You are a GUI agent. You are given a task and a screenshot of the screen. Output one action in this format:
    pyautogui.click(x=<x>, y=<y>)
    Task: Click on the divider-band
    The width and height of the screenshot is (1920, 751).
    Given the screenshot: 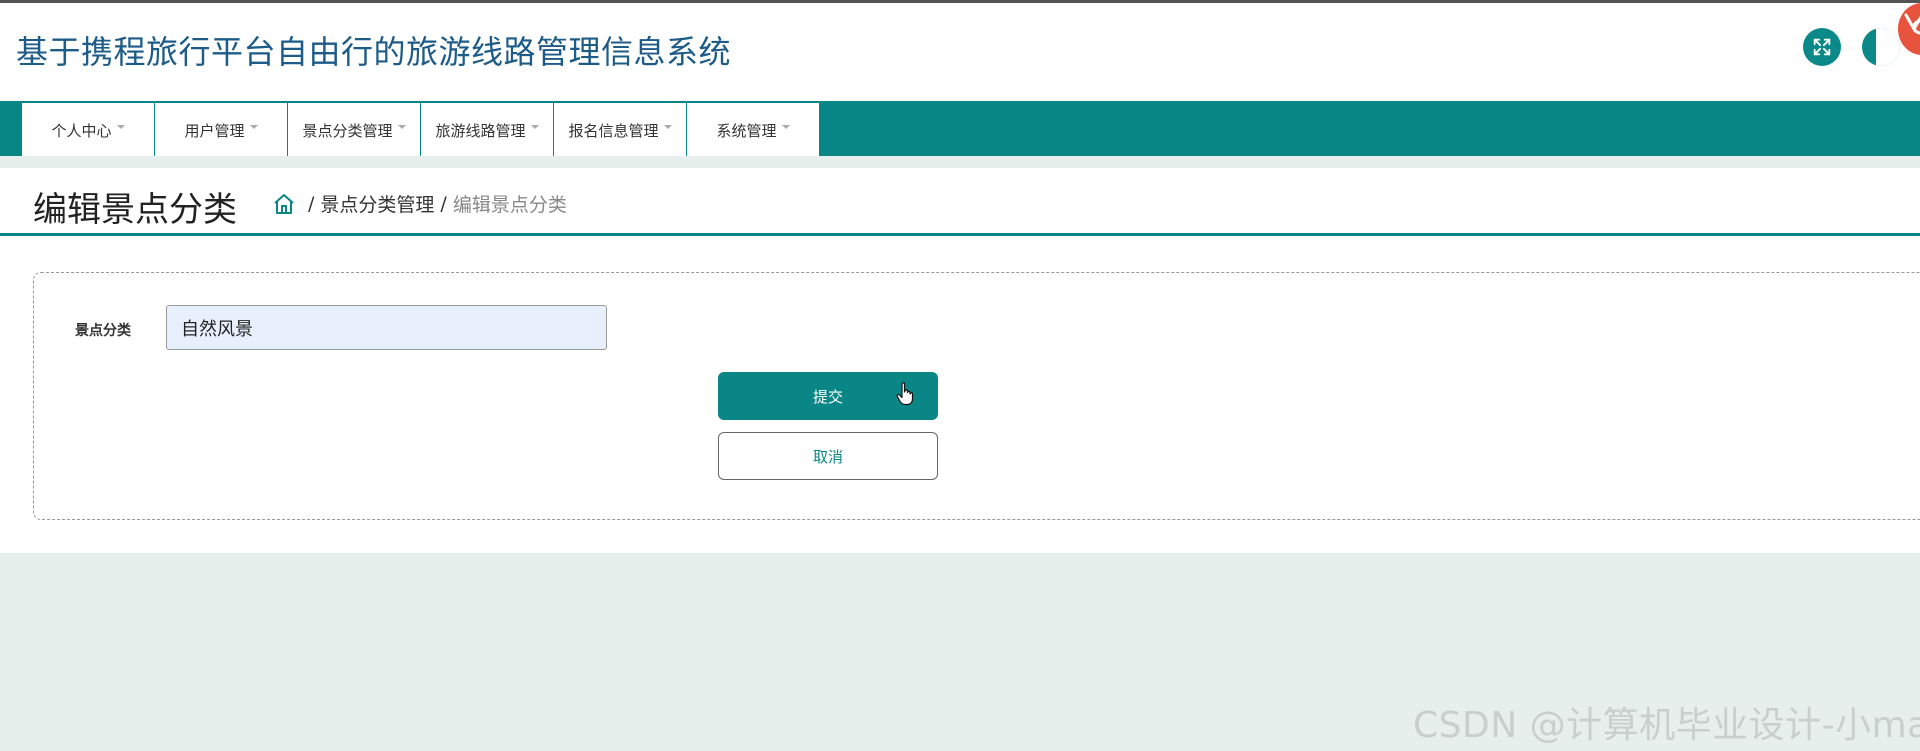 What is the action you would take?
    pyautogui.click(x=960, y=162)
    